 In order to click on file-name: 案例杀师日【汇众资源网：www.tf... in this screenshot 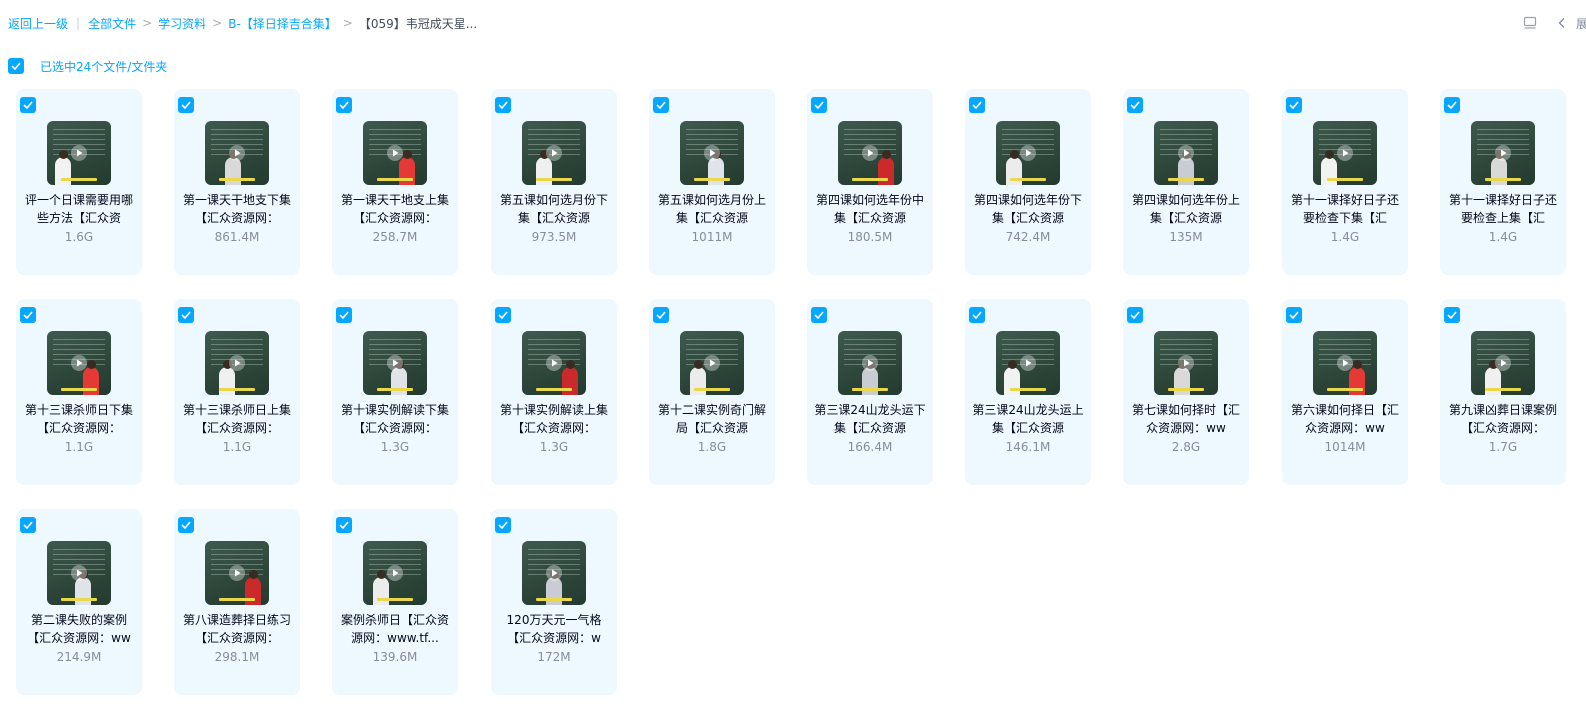, I will do `click(395, 629)`.